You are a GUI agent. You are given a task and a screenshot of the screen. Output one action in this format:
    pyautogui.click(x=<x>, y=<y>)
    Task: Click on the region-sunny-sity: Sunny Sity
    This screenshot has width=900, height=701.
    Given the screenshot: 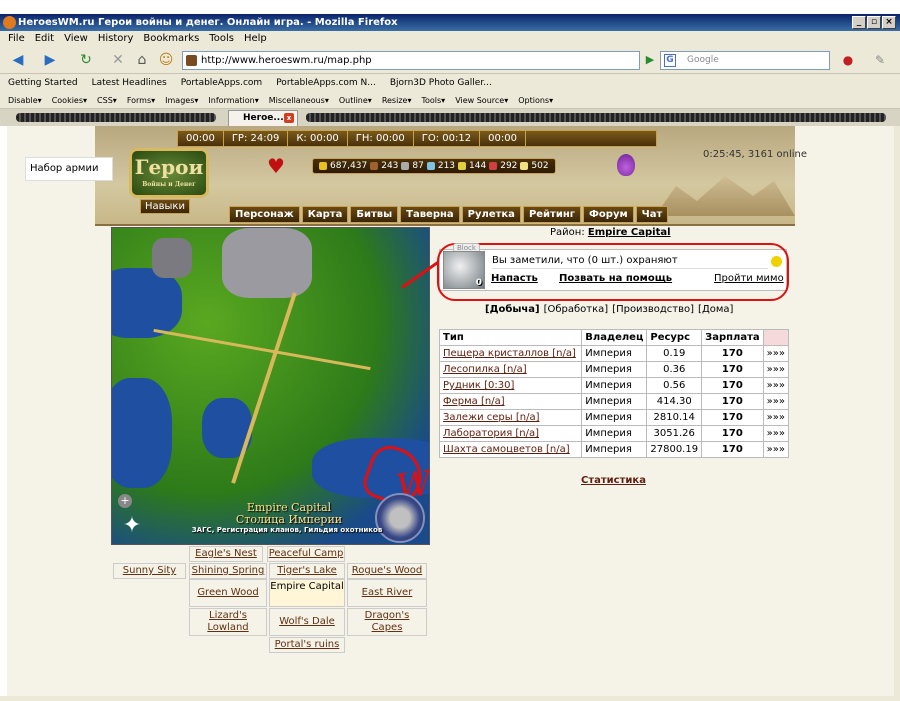 What is the action you would take?
    pyautogui.click(x=149, y=571)
    